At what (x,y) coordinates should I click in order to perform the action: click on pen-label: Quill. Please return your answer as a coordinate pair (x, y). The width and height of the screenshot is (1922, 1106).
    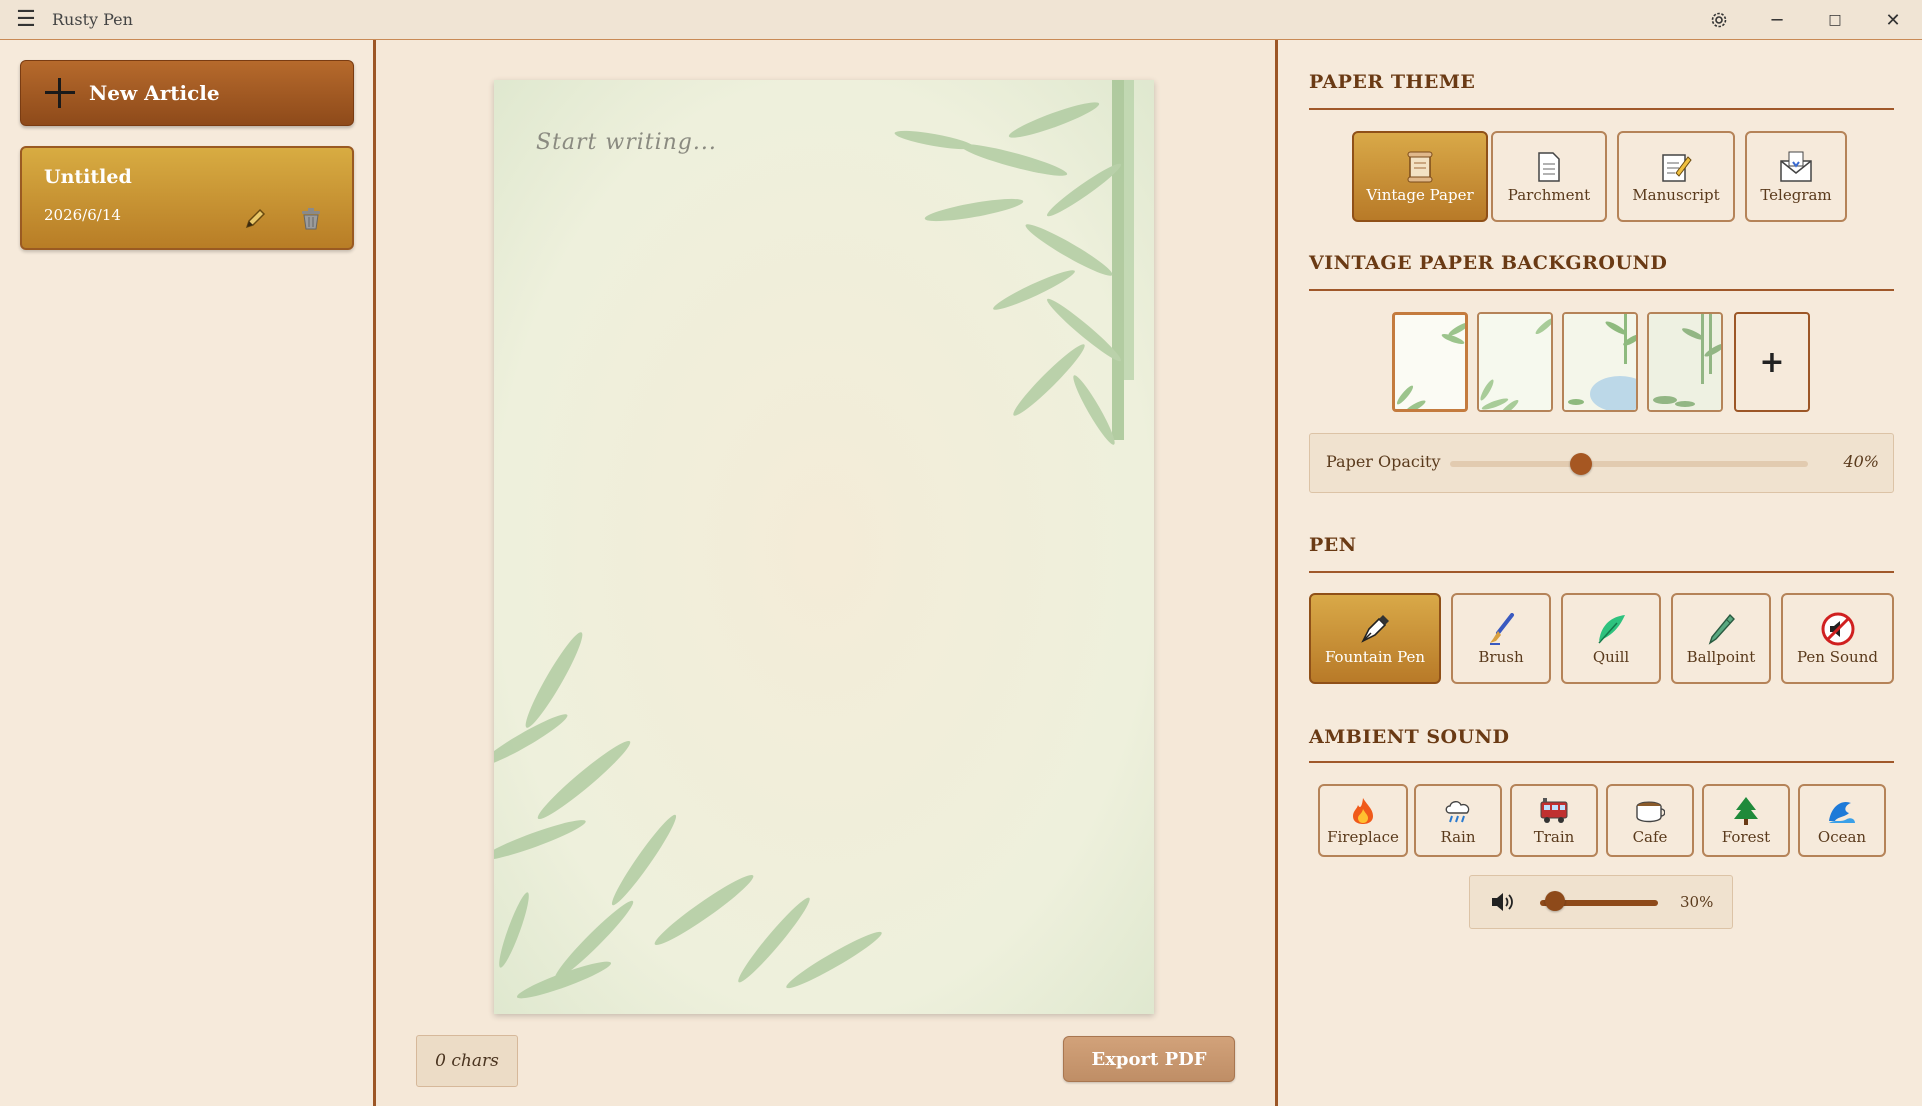
    Looking at the image, I should click on (1611, 656).